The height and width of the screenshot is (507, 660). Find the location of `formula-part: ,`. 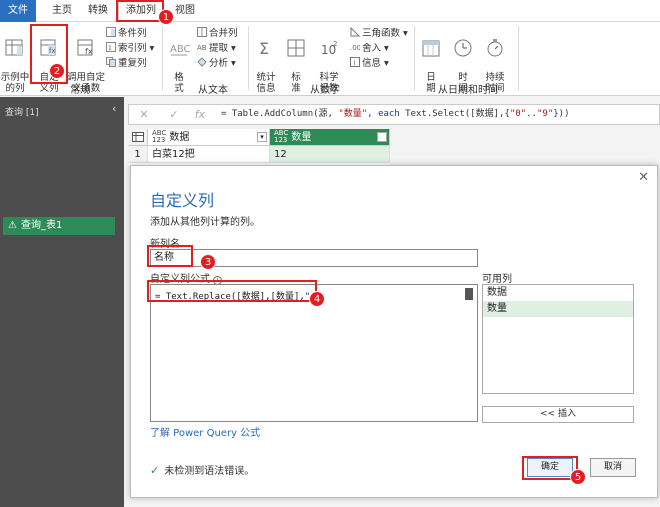

formula-part: , is located at coordinates (373, 114).